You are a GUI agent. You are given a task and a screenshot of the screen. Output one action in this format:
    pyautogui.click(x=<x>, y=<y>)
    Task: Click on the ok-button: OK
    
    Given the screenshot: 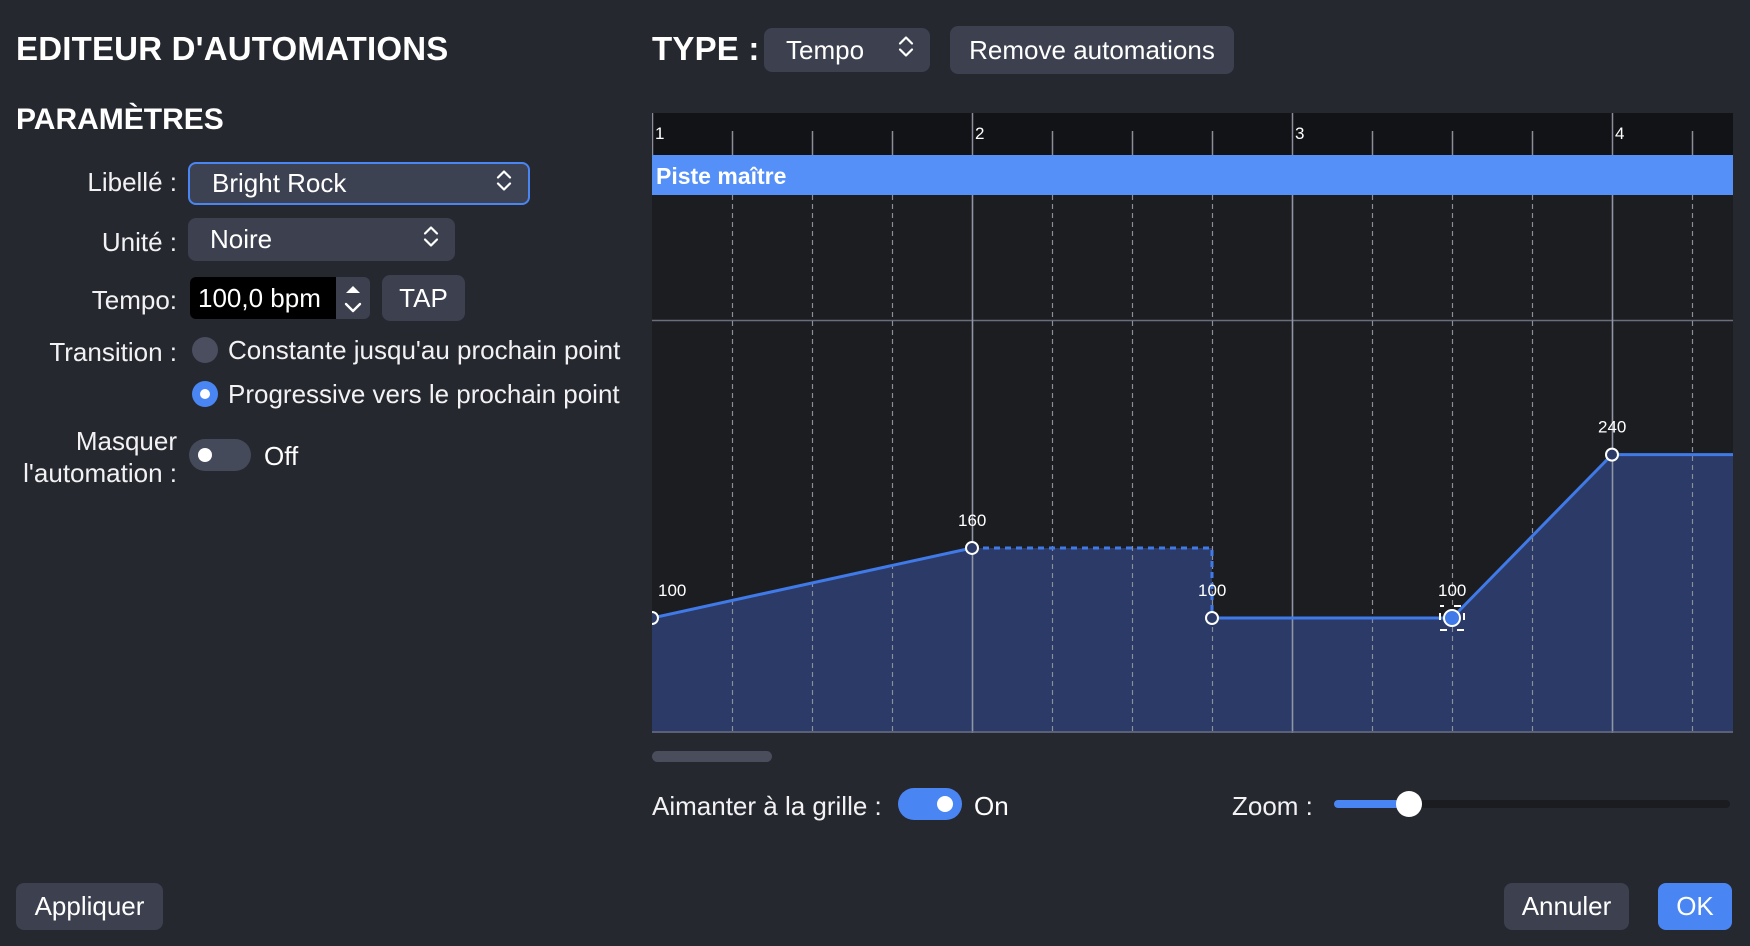 What is the action you would take?
    pyautogui.click(x=1695, y=906)
    